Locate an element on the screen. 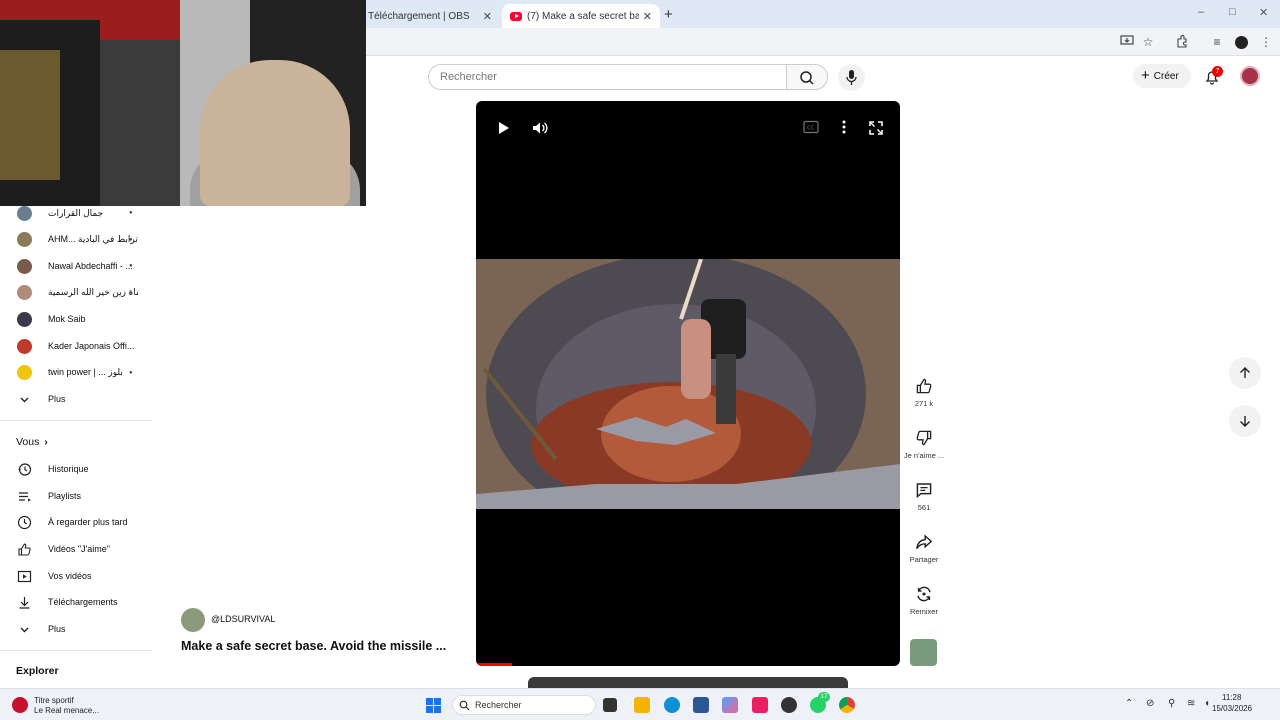 The image size is (1280, 720). next-short-button is located at coordinates (1245, 421).